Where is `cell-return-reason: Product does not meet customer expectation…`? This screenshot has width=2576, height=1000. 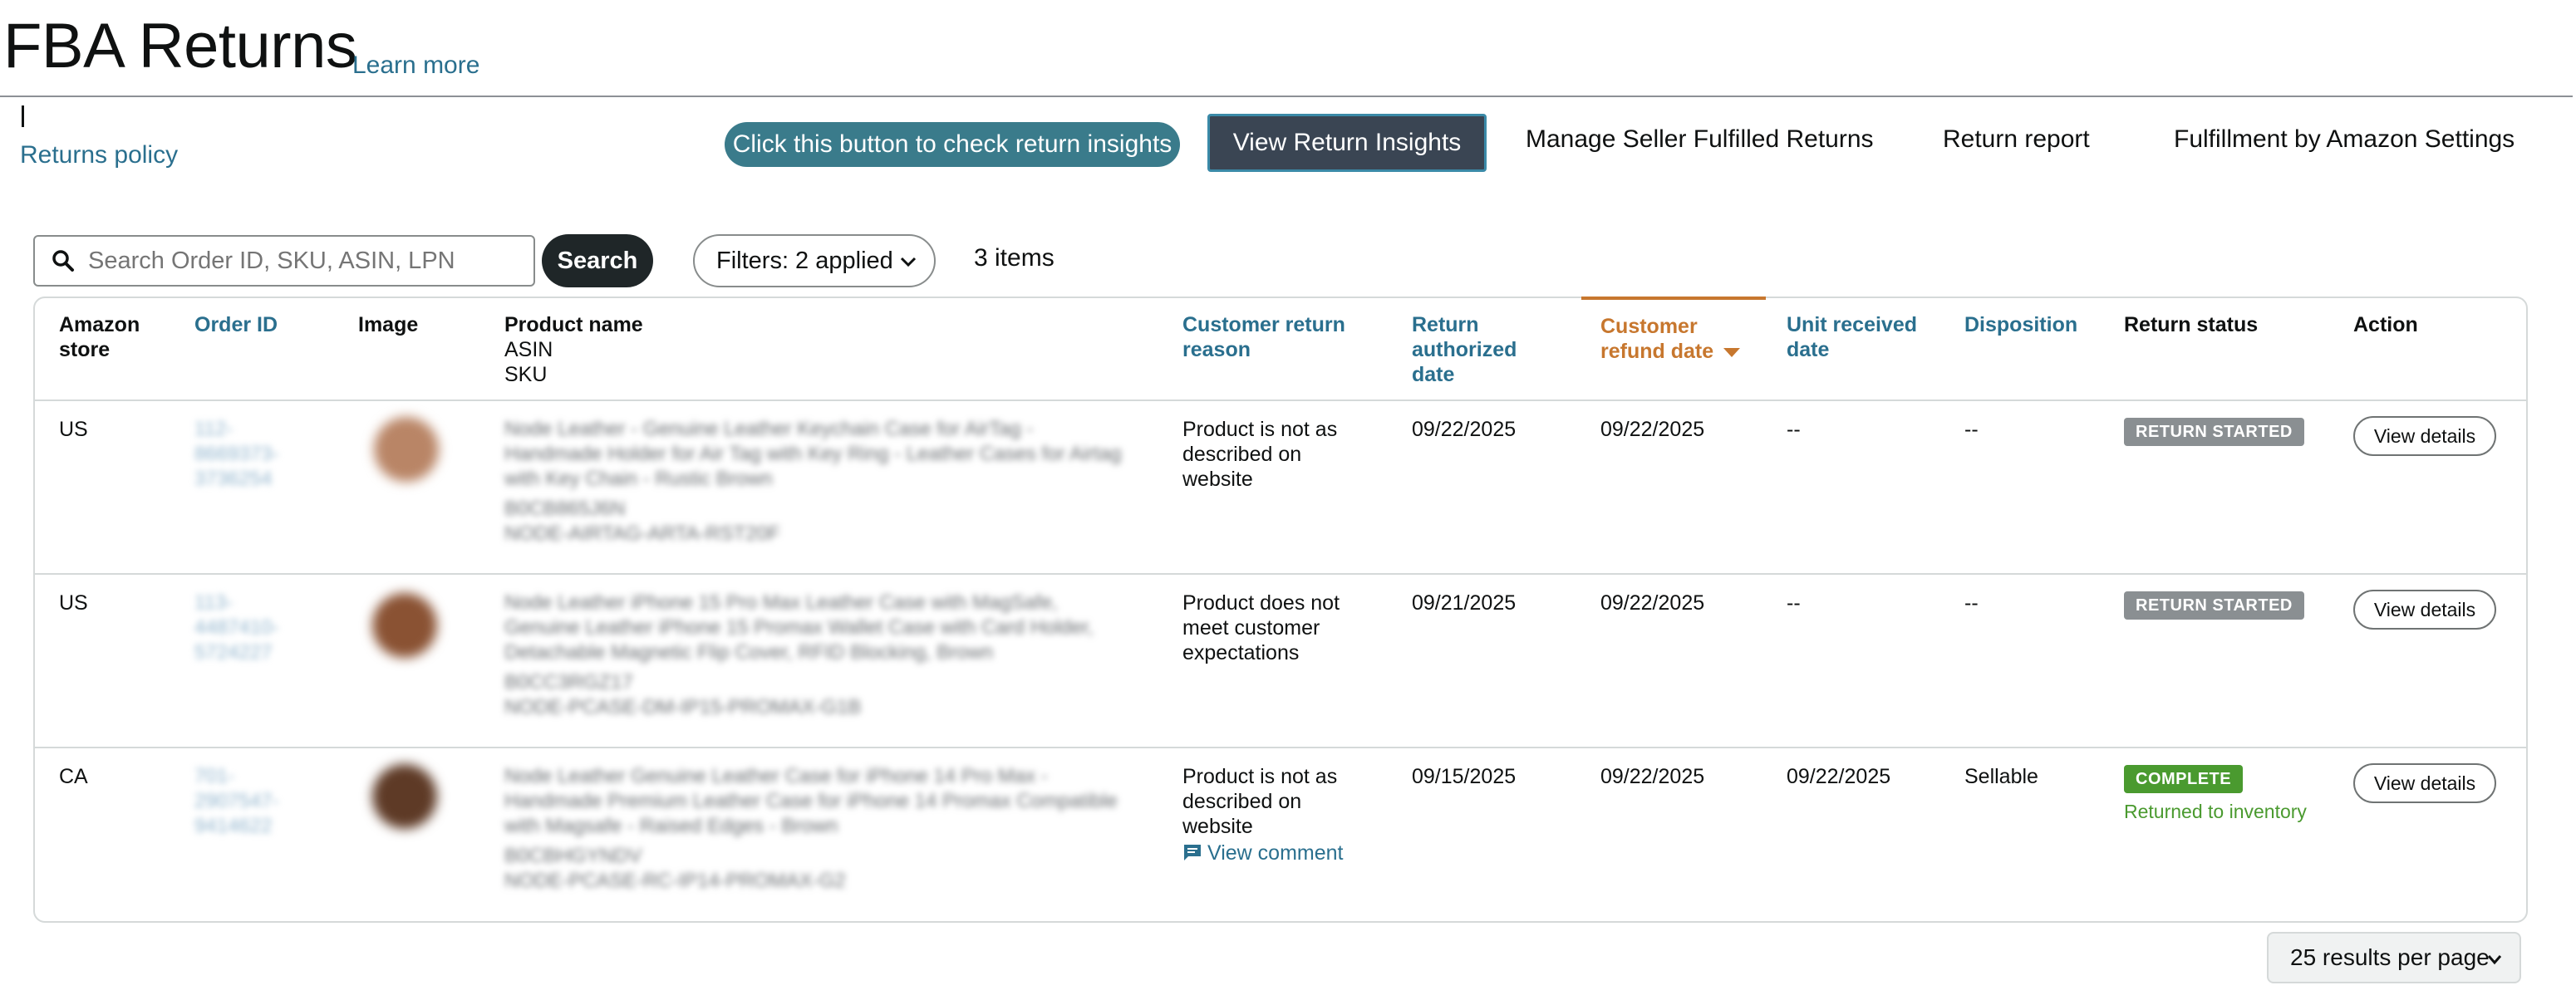 cell-return-reason: Product does not meet customer expectation… is located at coordinates (1261, 627).